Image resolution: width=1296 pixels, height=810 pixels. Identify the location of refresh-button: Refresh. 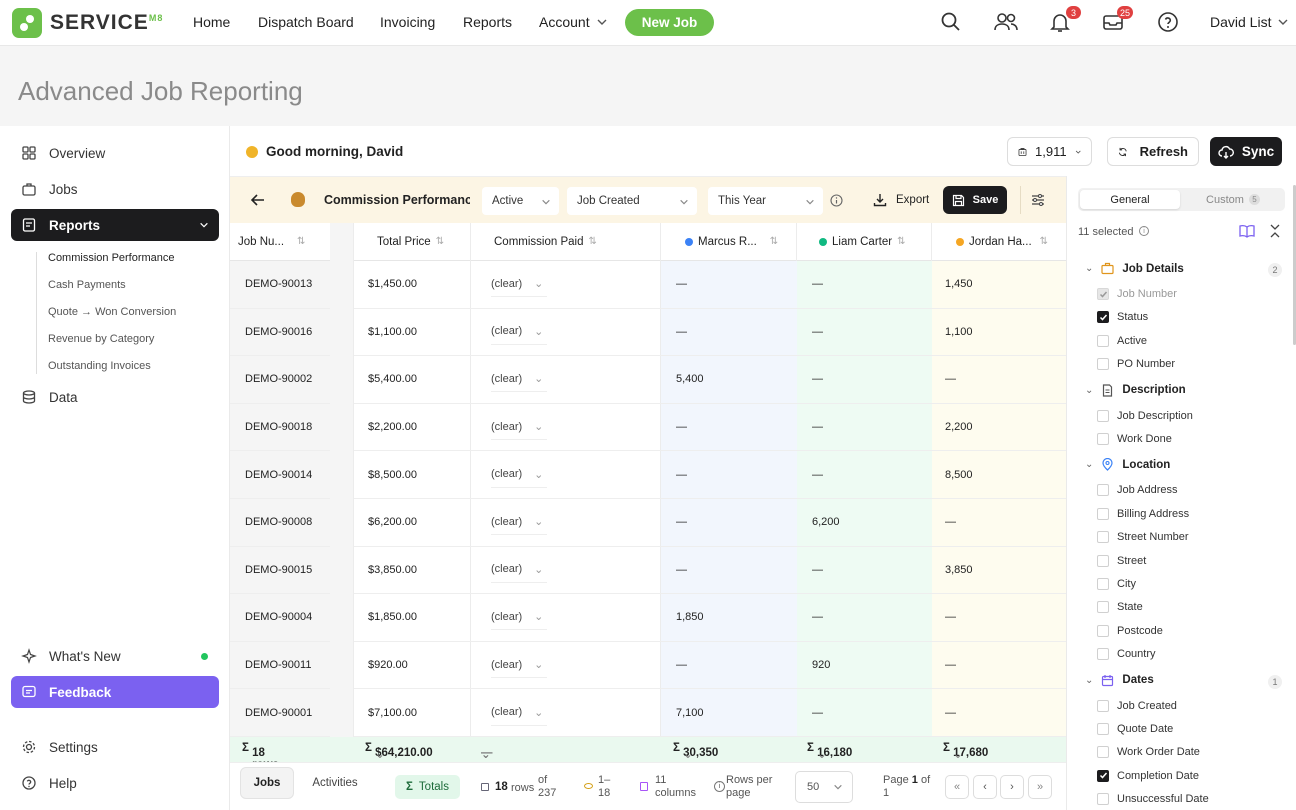
(1153, 151).